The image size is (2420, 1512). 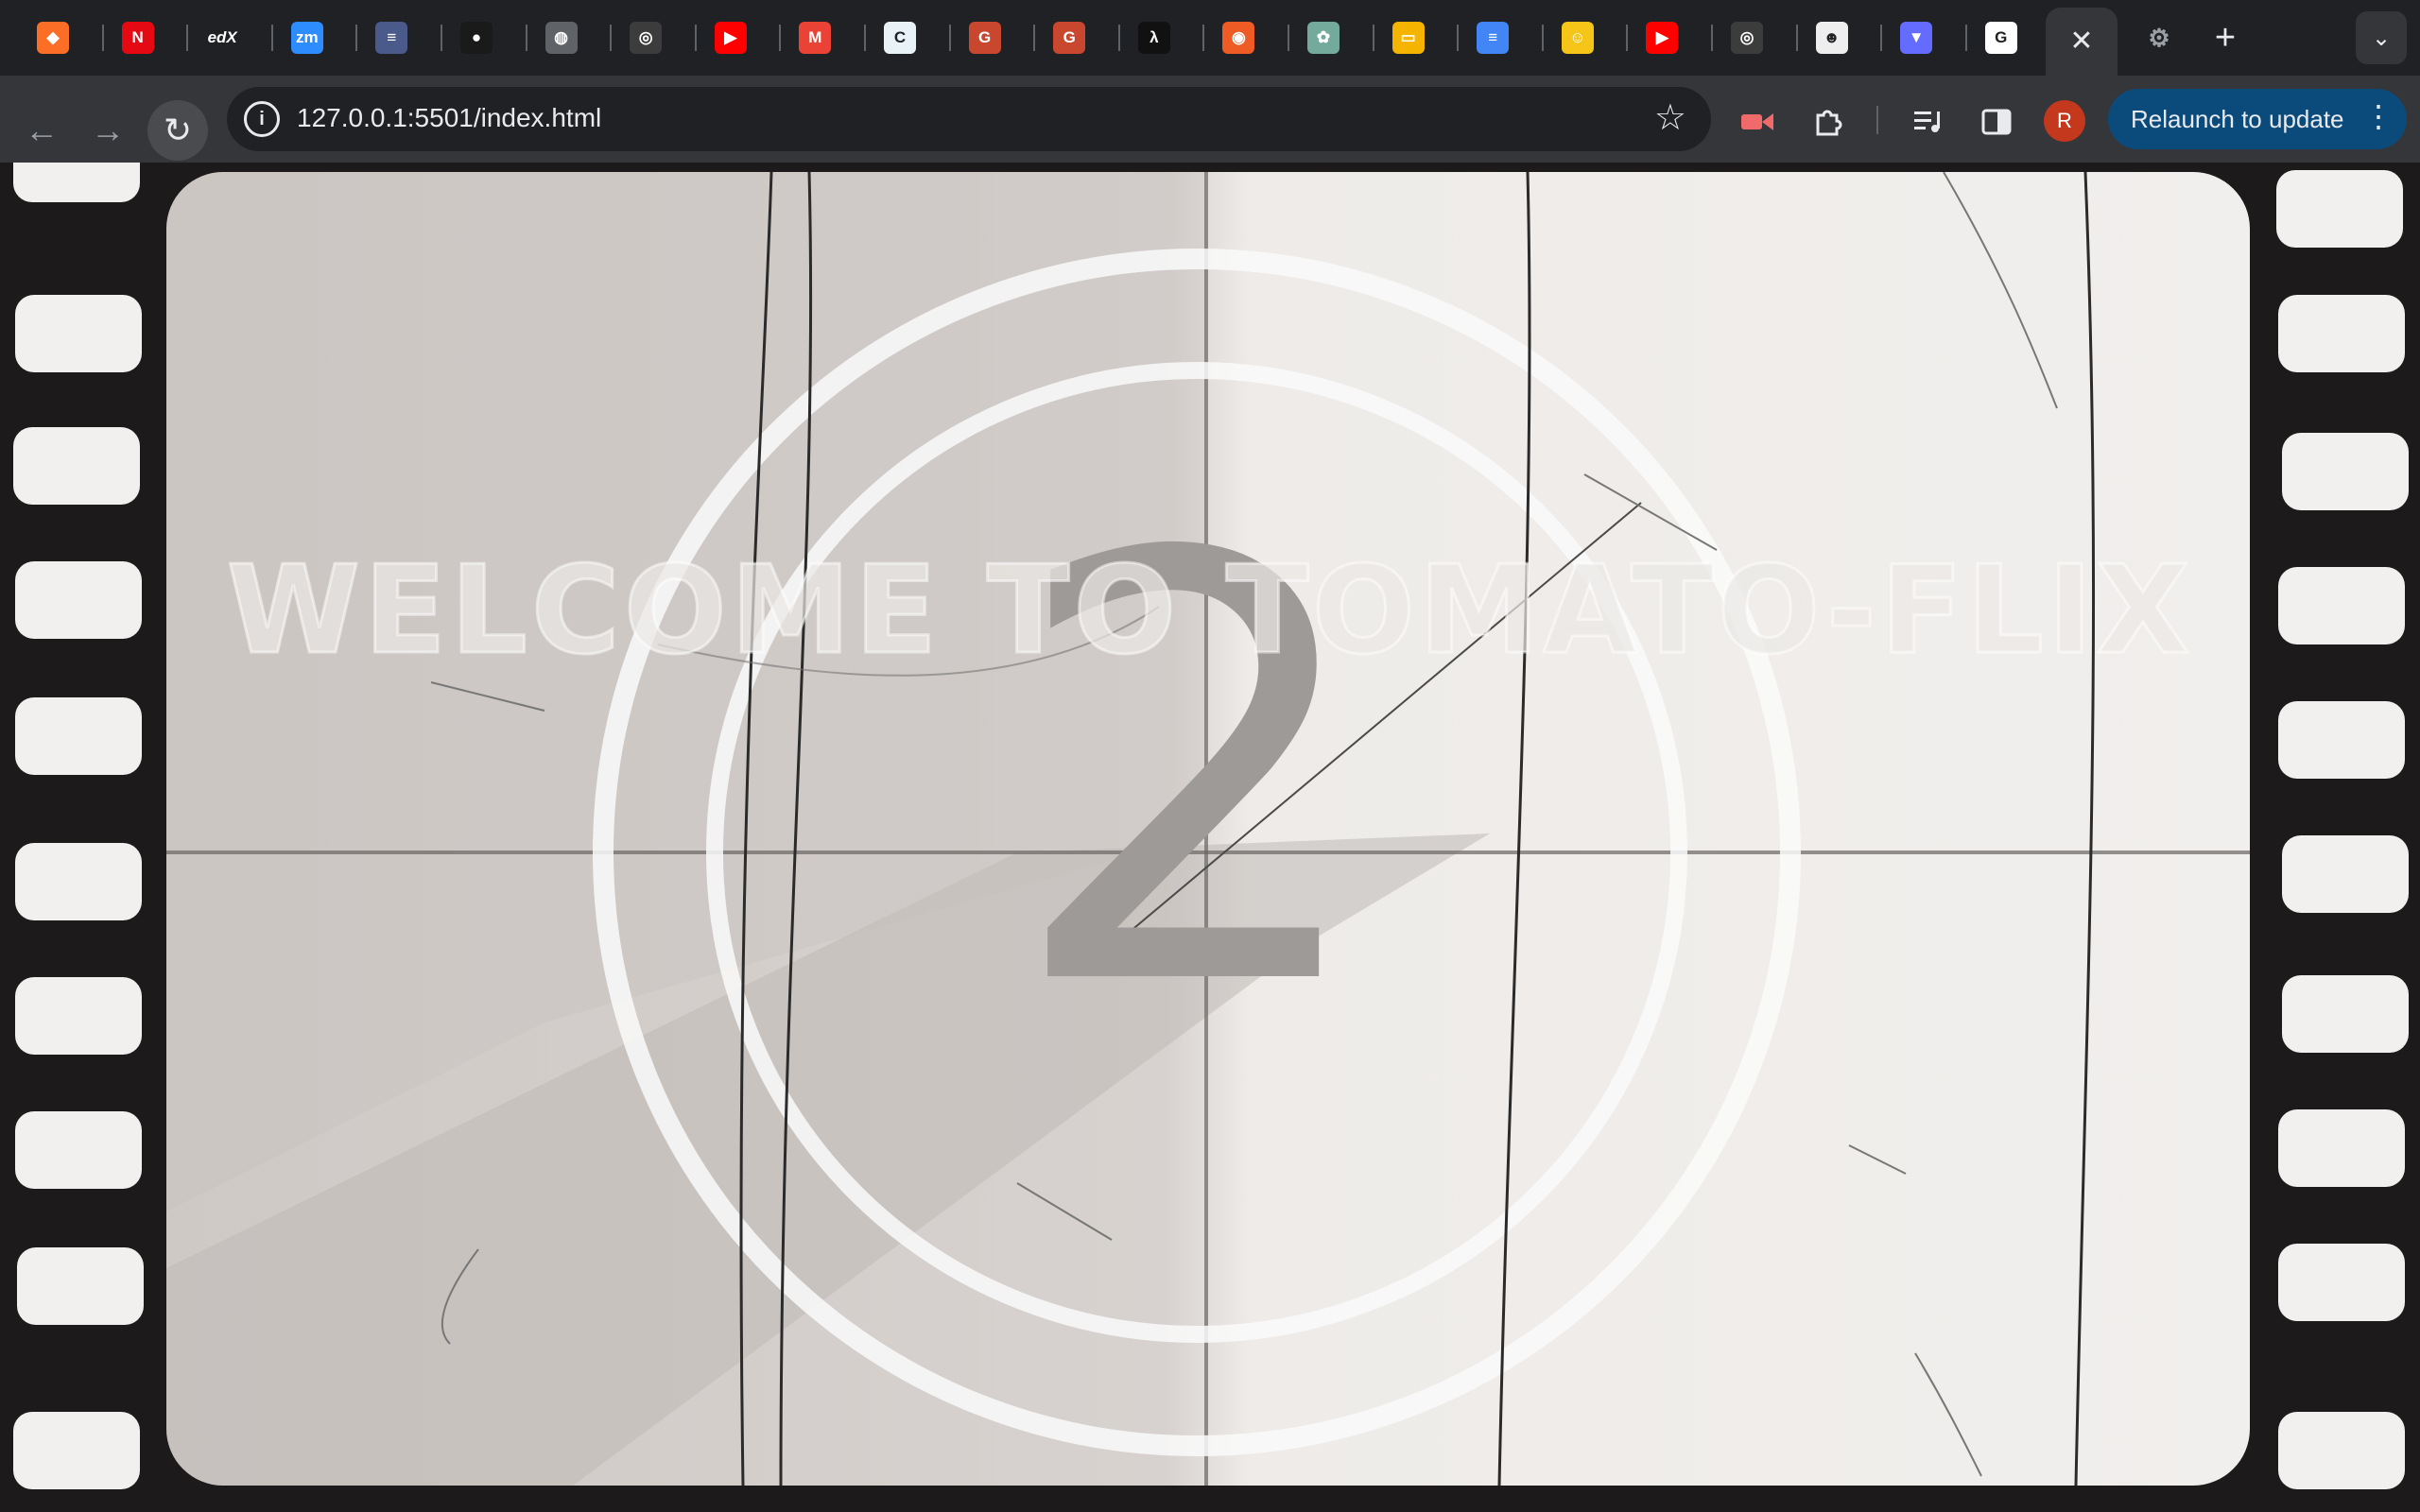 I want to click on forward-button: →, so click(x=108, y=130).